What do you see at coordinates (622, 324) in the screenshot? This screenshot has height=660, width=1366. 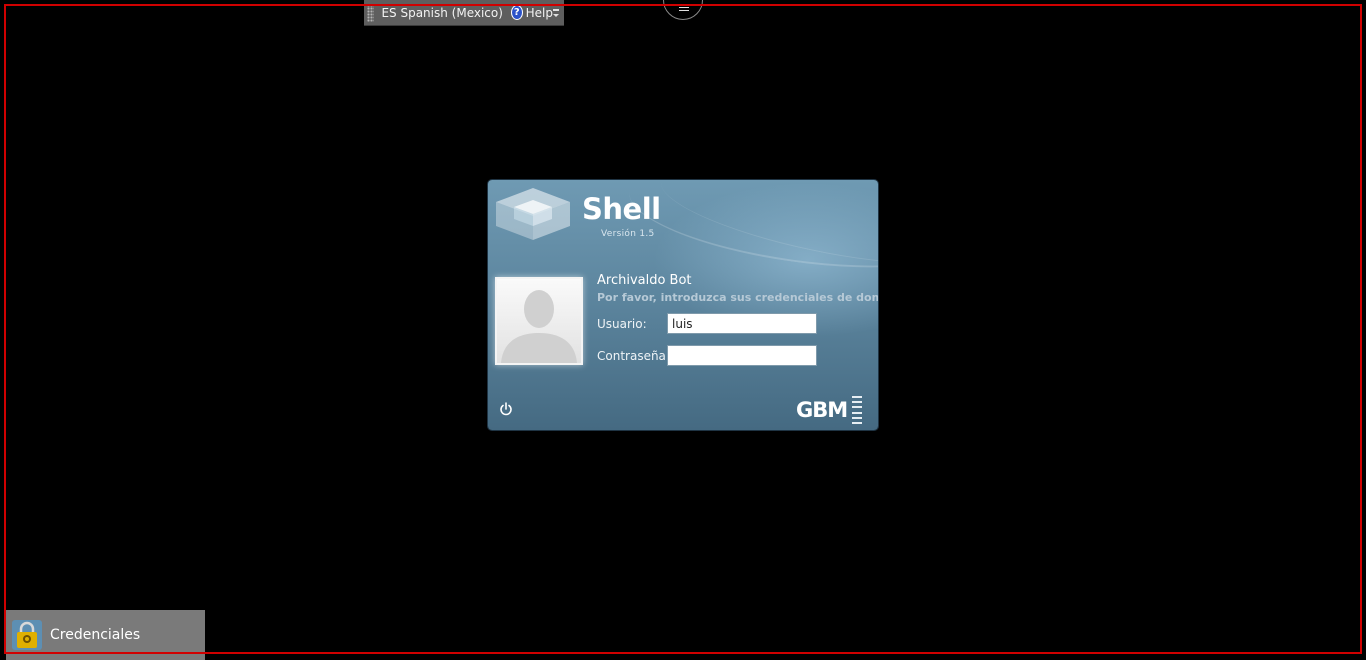 I see `username-label: Usuario:` at bounding box center [622, 324].